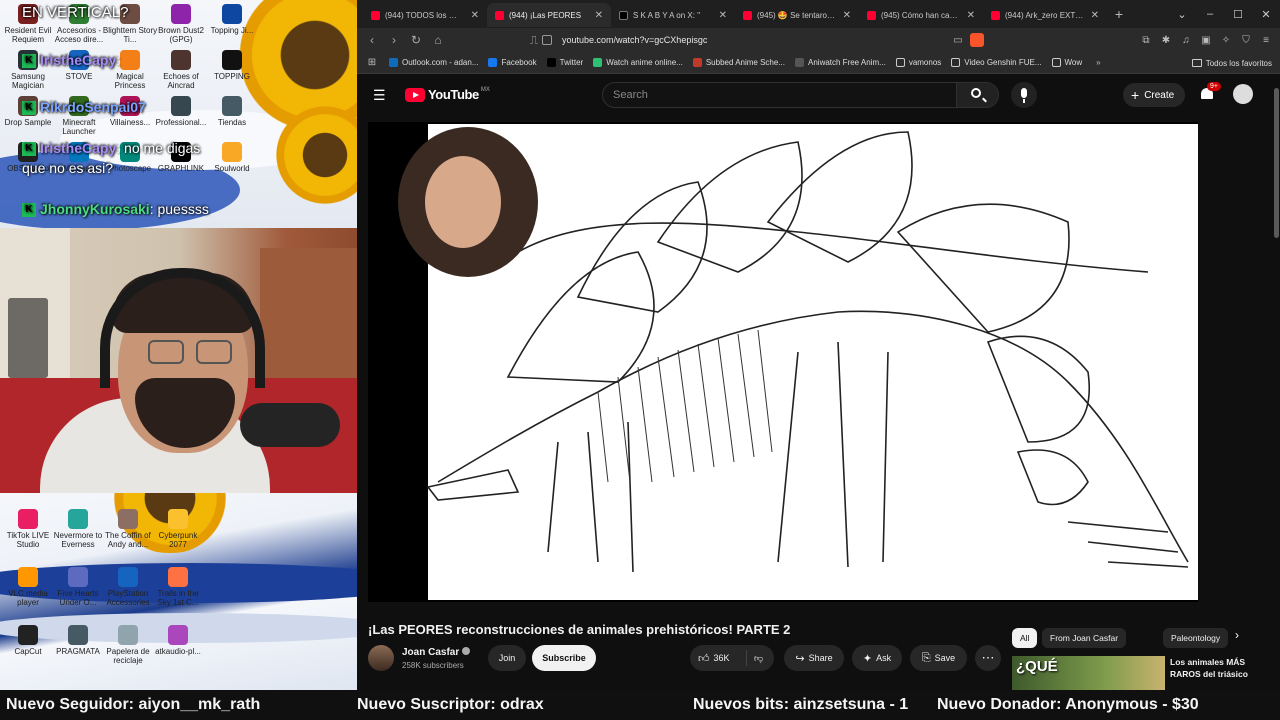 The image size is (1280, 720). I want to click on tab-label: S K A B Y A on X: ", so click(667, 15).